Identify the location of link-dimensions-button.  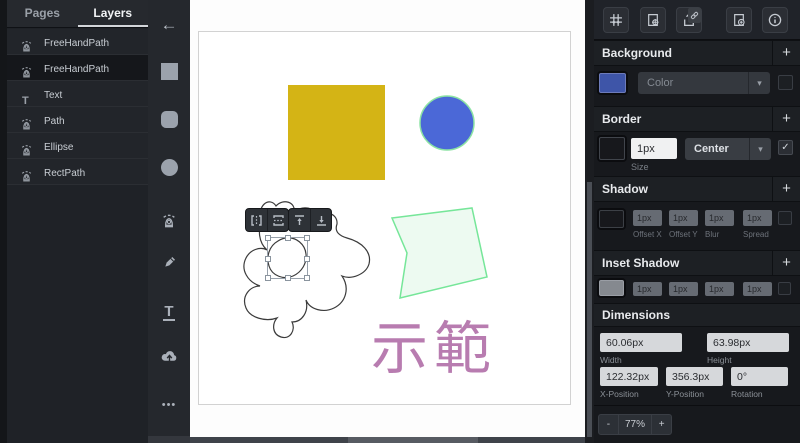
(694, 15).